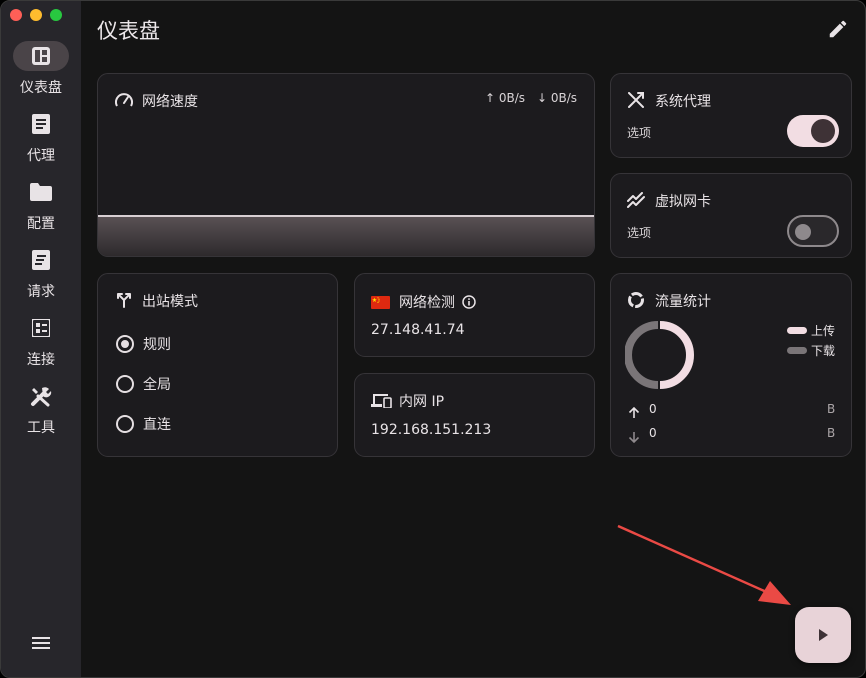 Image resolution: width=866 pixels, height=678 pixels. I want to click on sidebar-item-label: 代理, so click(41, 156).